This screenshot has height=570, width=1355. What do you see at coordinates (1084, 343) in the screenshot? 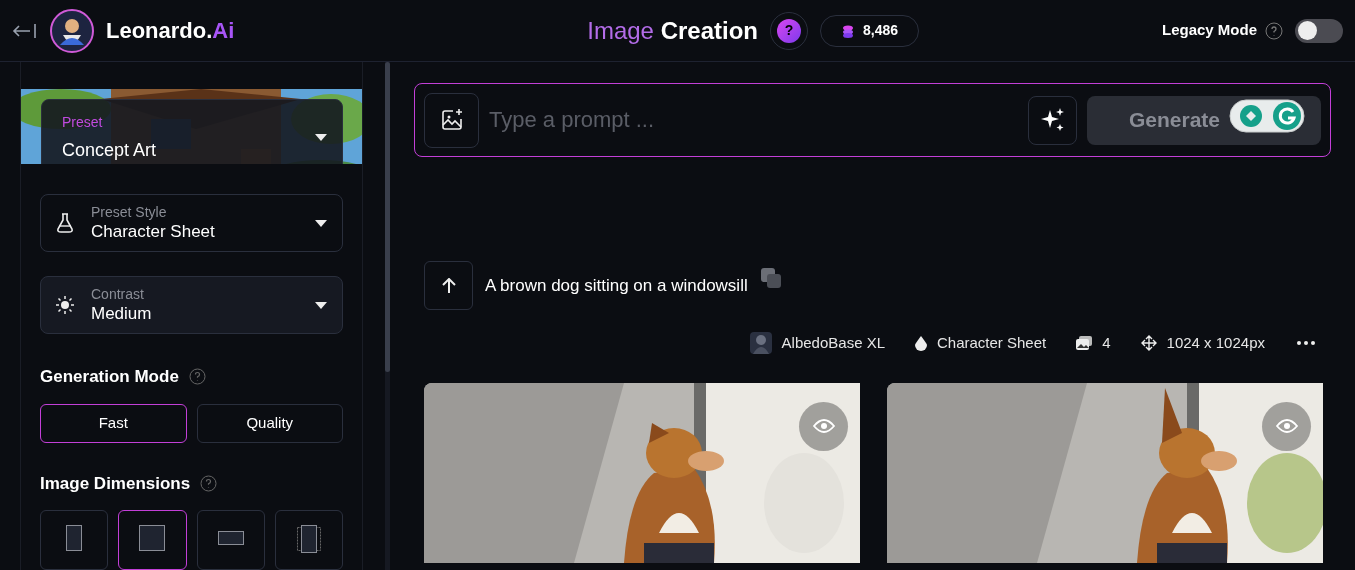
I see `images-icon` at bounding box center [1084, 343].